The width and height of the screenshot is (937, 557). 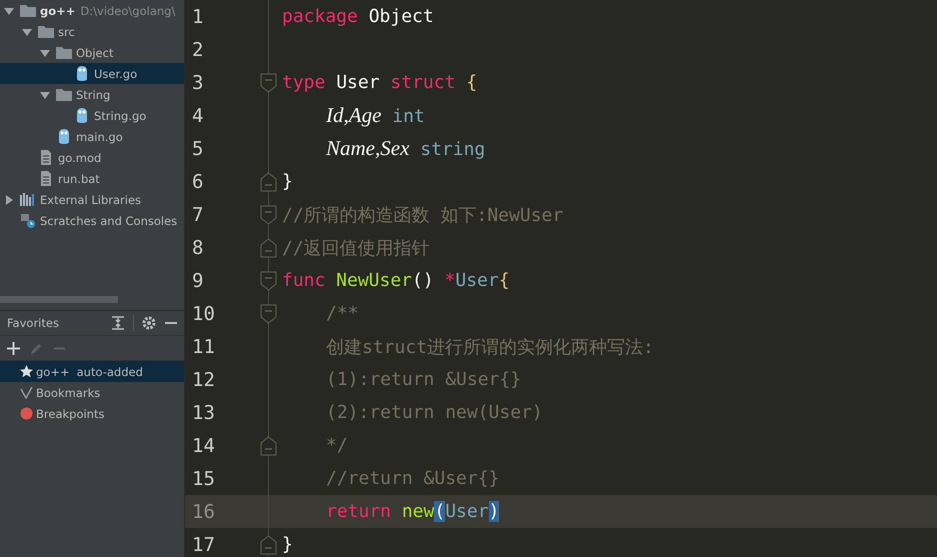 I want to click on line-number: 2, so click(x=197, y=49).